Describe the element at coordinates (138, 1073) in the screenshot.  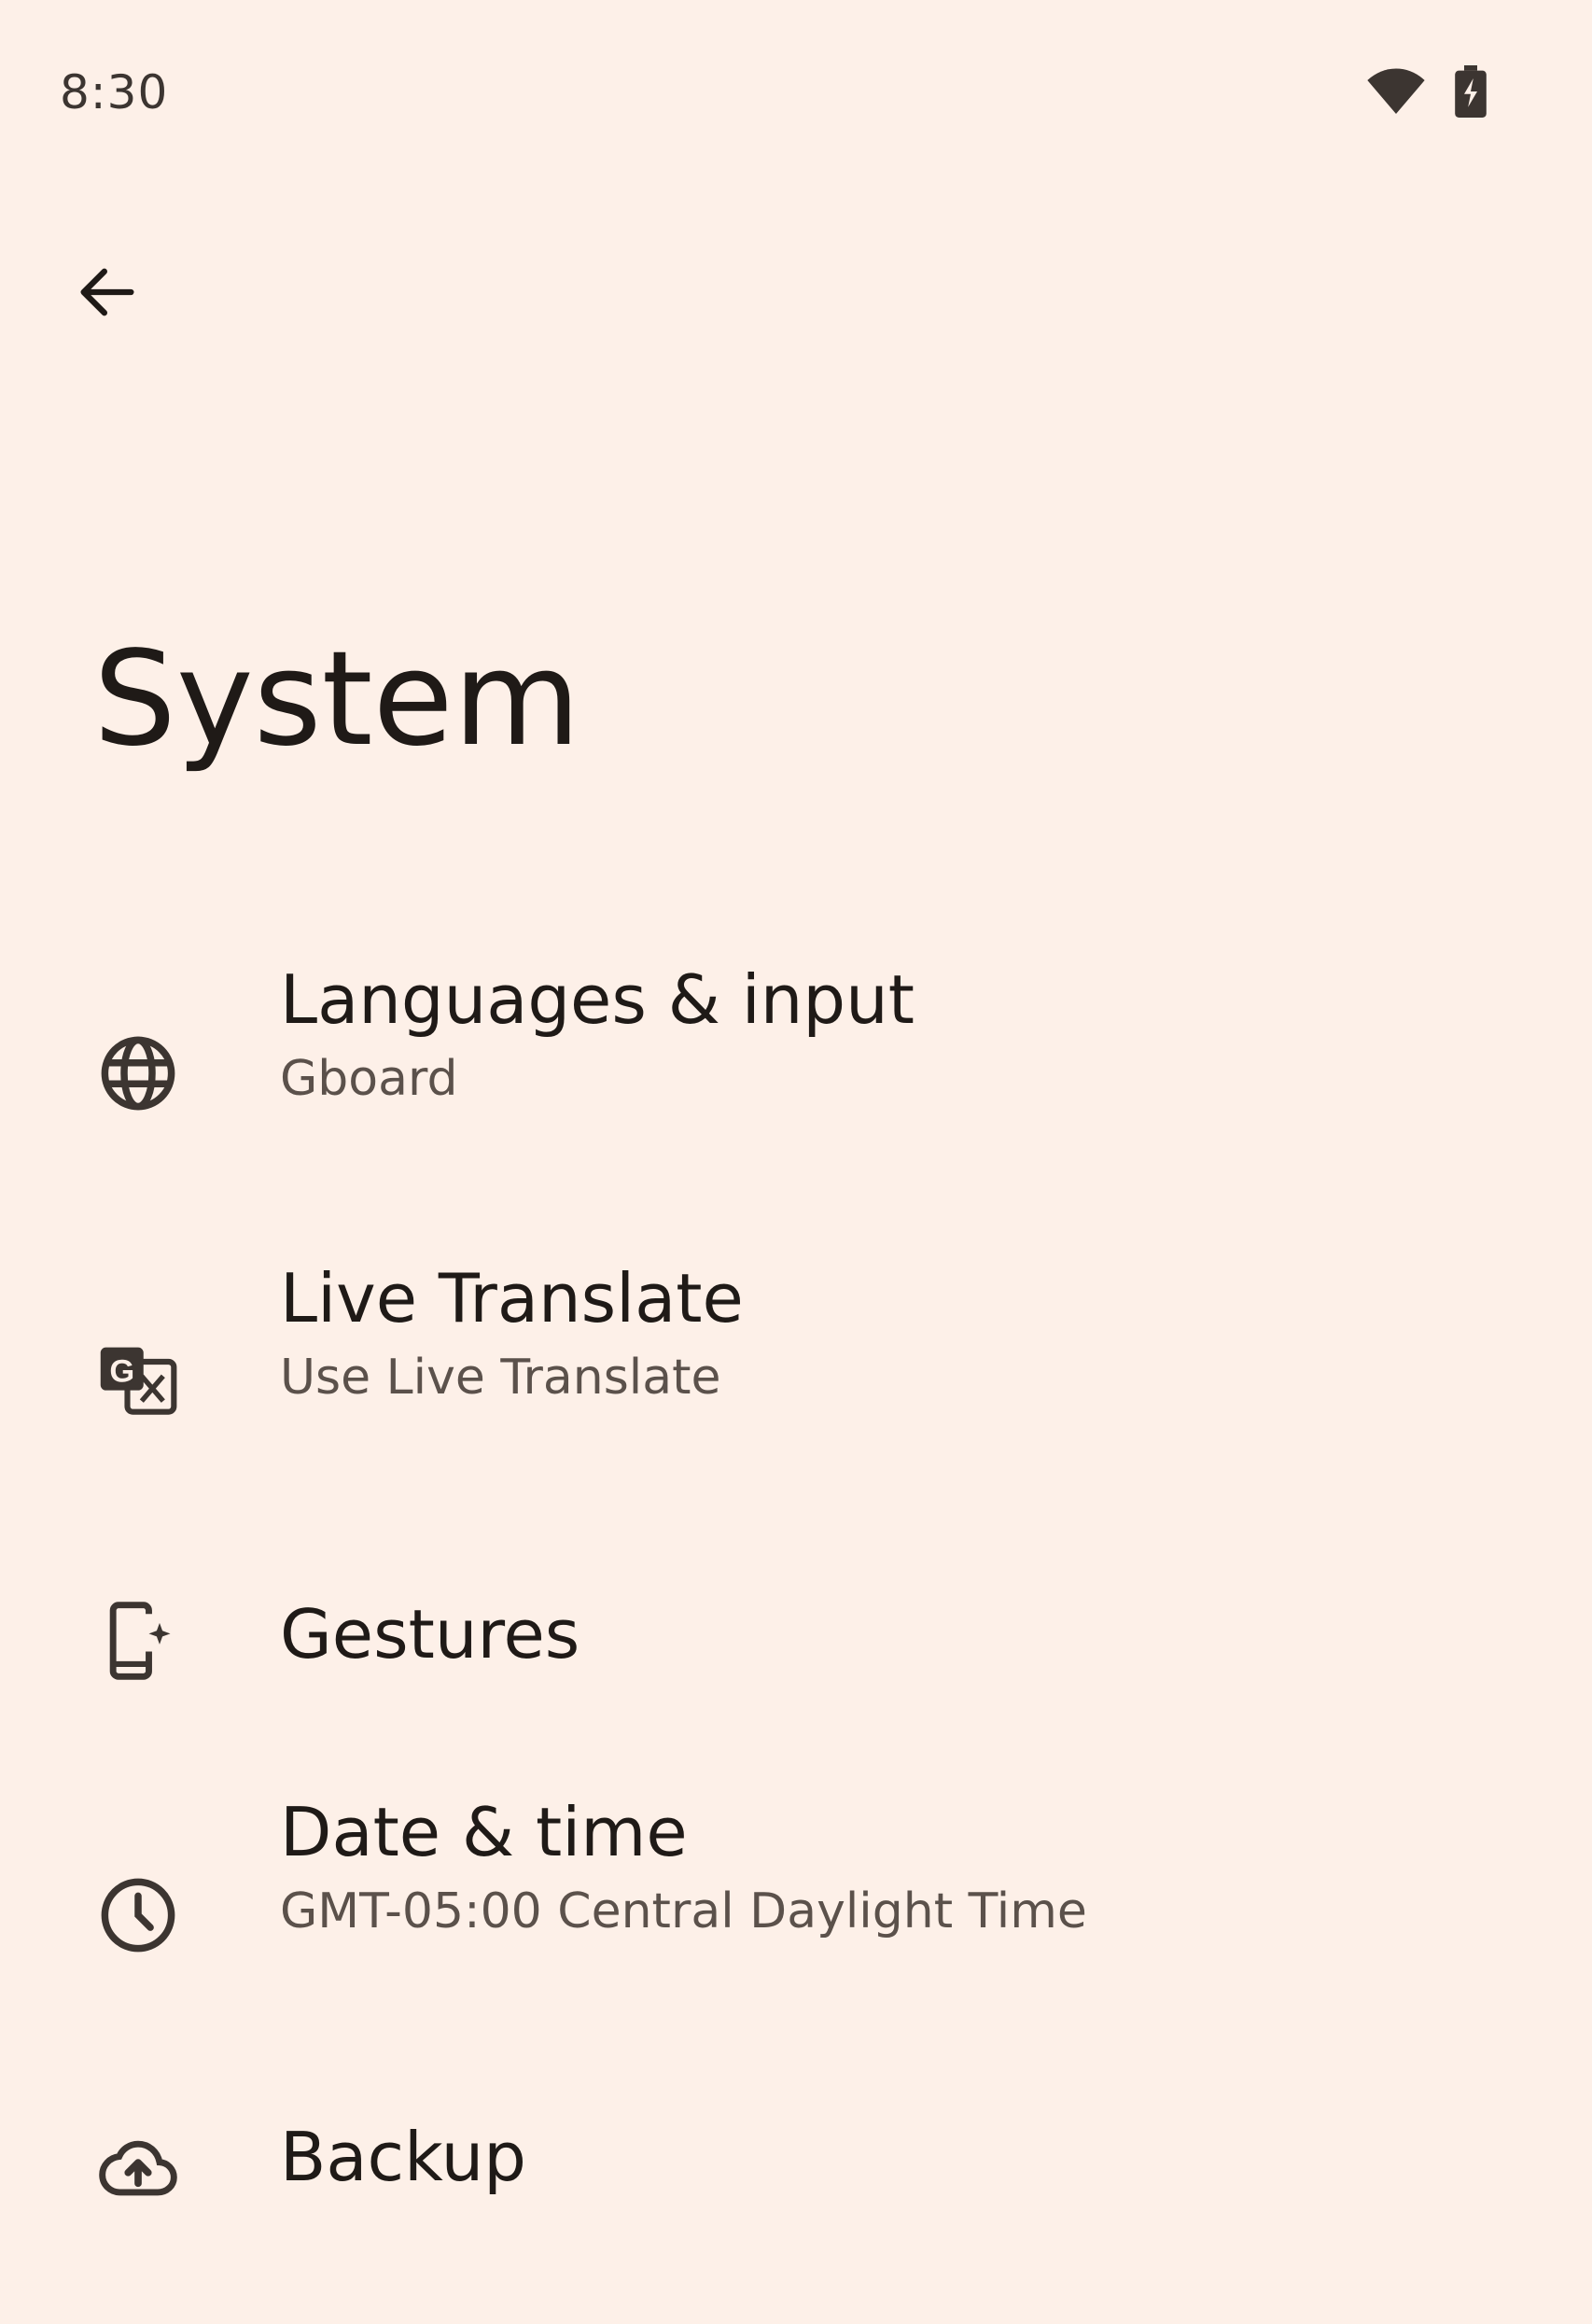
I see `globe-icon` at that location.